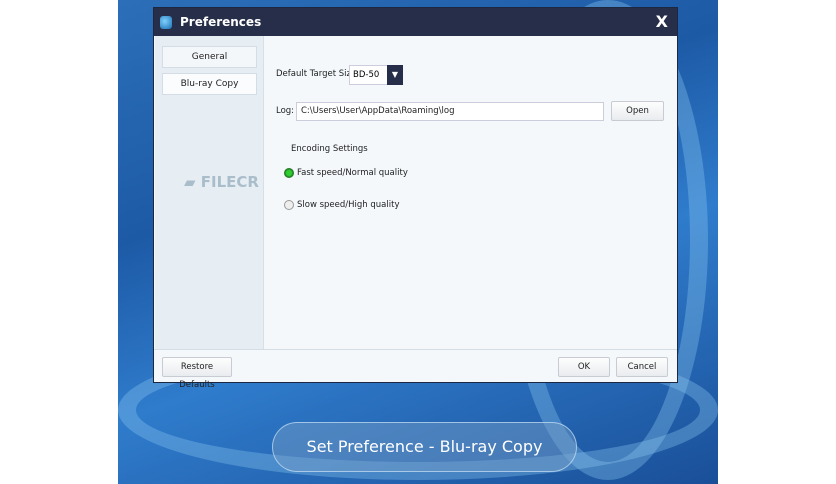  What do you see at coordinates (366, 75) in the screenshot?
I see `target-size-value: BD-50` at bounding box center [366, 75].